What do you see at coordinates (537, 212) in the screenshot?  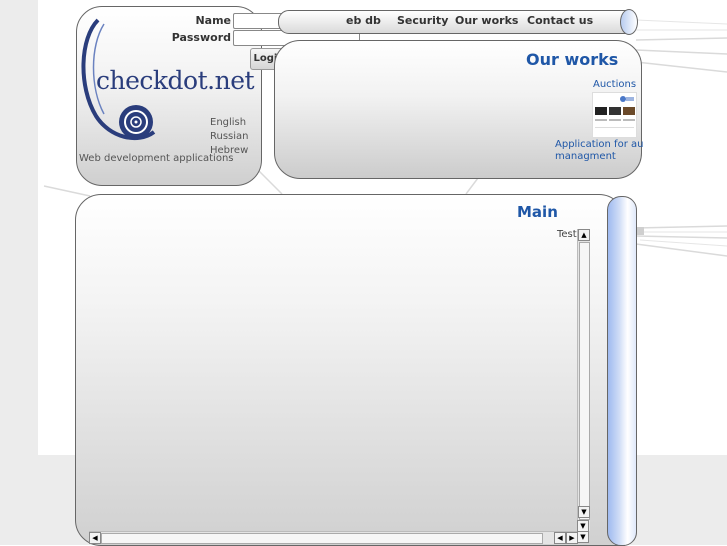 I see `main-title: Main` at bounding box center [537, 212].